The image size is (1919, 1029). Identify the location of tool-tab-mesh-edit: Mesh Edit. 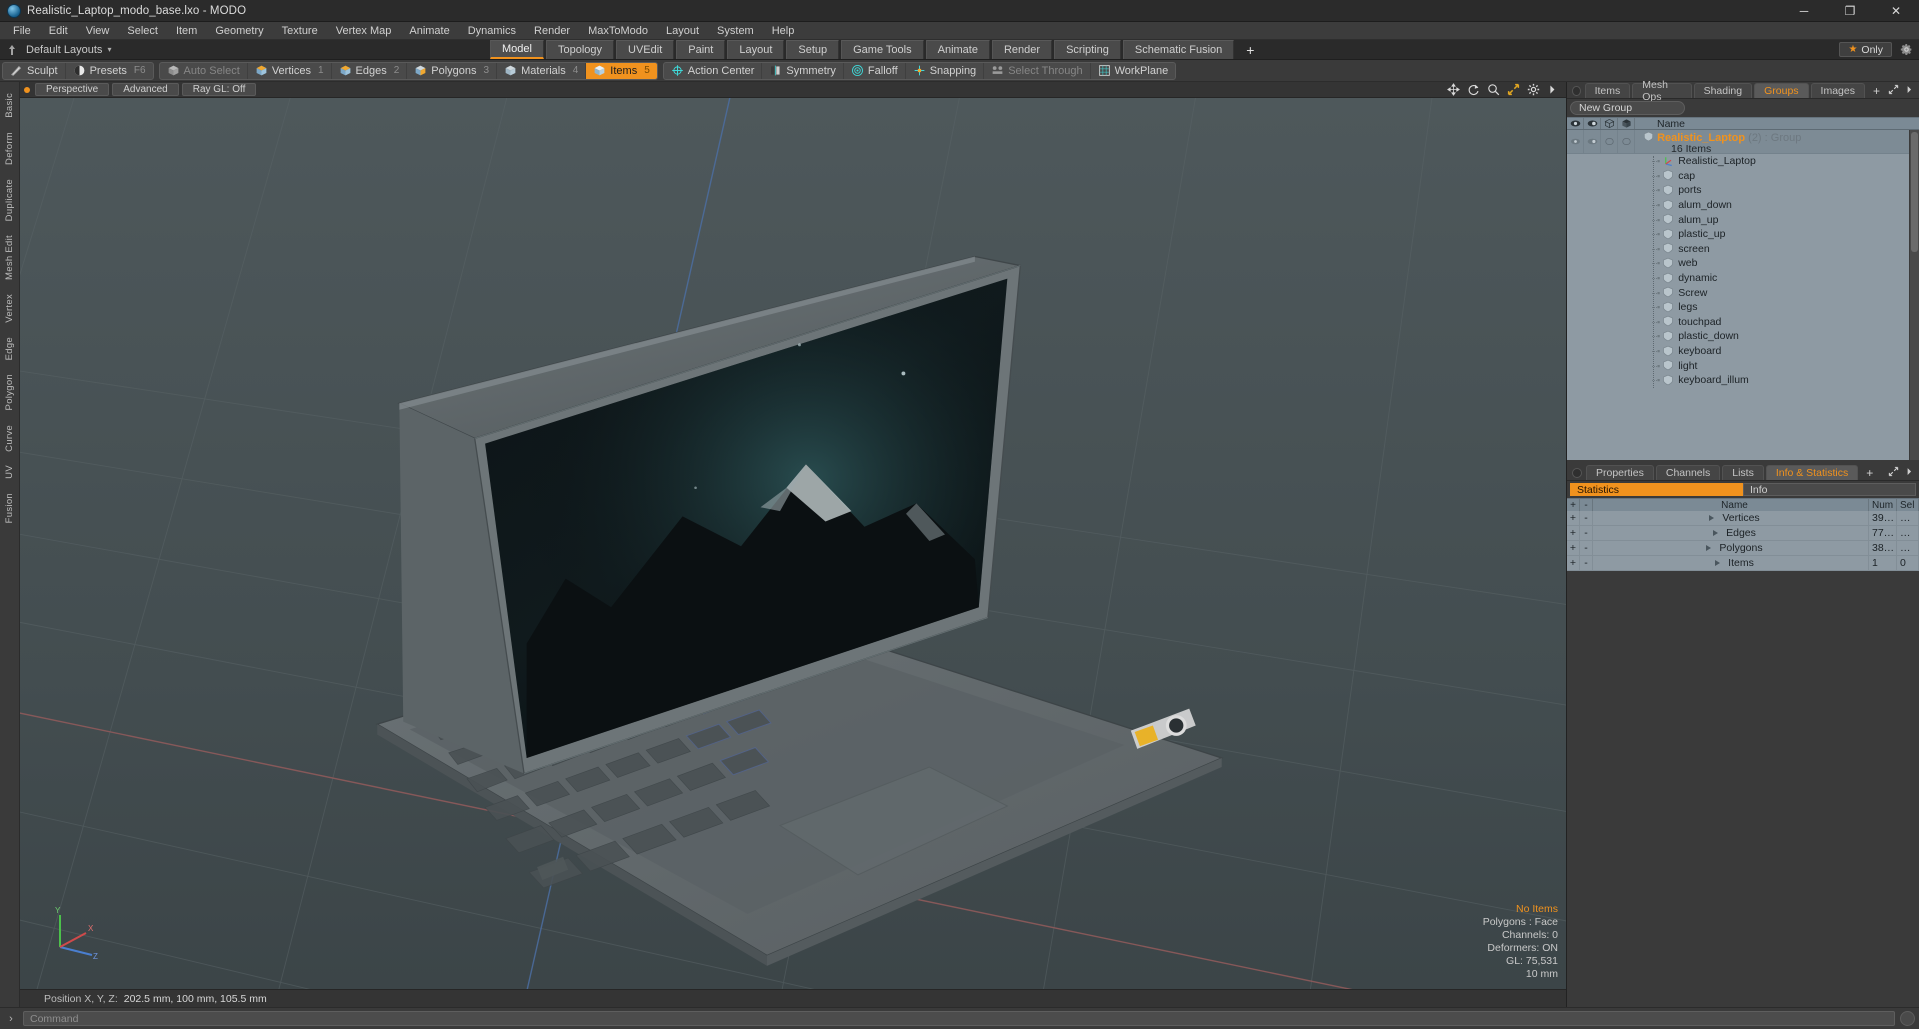
(9, 257).